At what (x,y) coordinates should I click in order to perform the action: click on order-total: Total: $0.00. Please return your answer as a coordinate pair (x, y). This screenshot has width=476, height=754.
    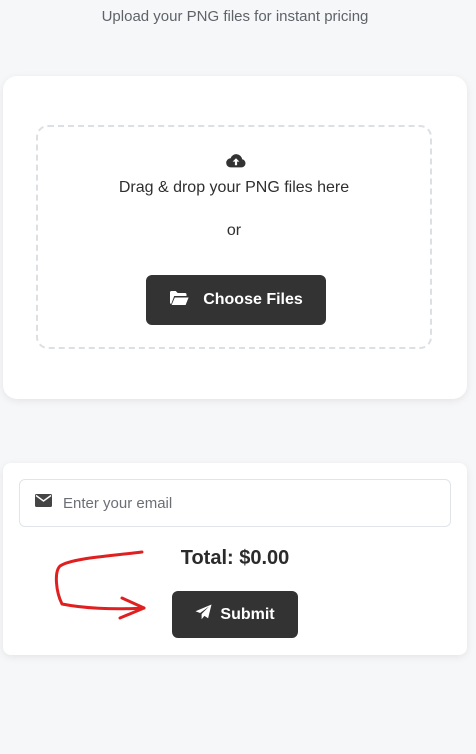
    Looking at the image, I should click on (235, 558).